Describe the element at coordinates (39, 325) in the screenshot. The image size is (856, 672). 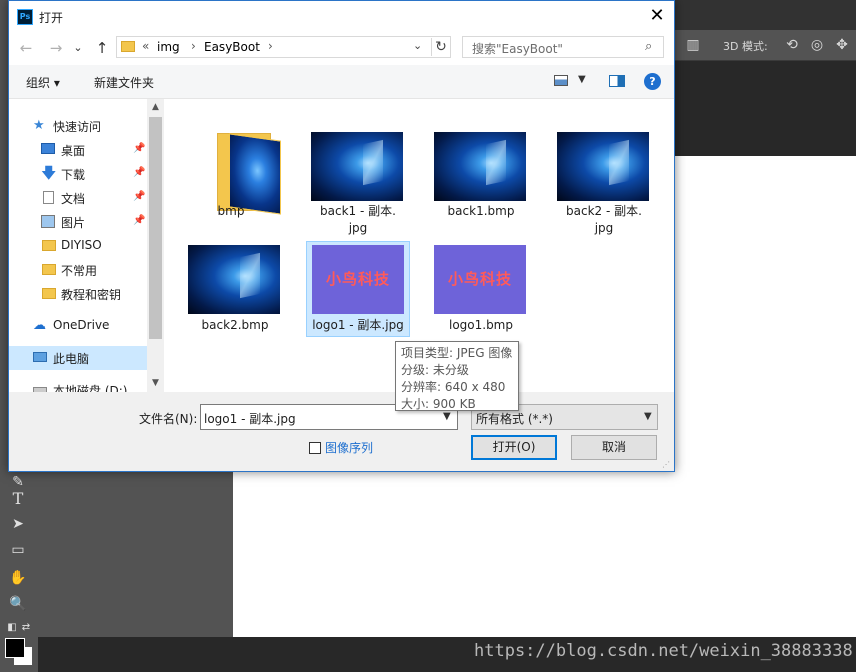
I see `cloud-icon: ☁` at that location.